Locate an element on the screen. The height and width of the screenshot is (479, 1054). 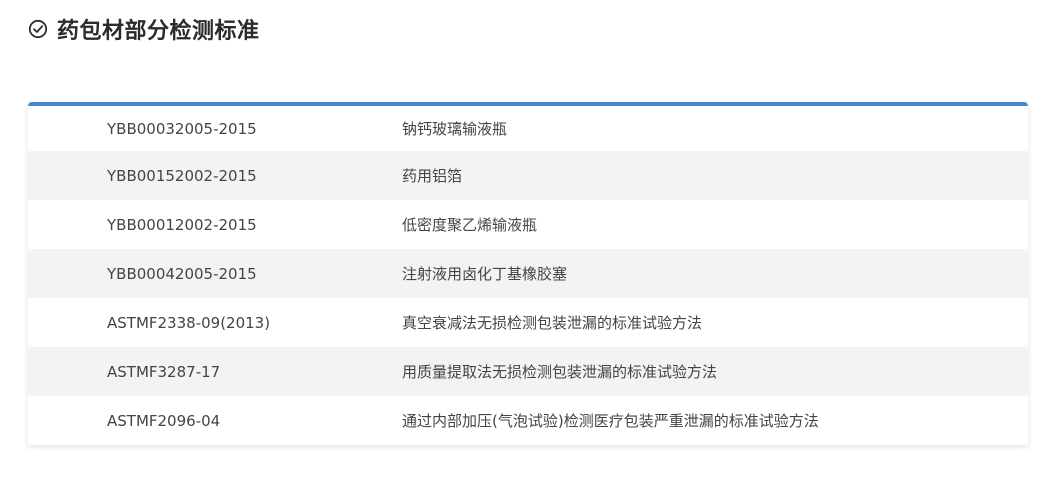
table-row: YBB00042005-2015 注射液用卤化丁基橡胶塞 is located at coordinates (528, 273).